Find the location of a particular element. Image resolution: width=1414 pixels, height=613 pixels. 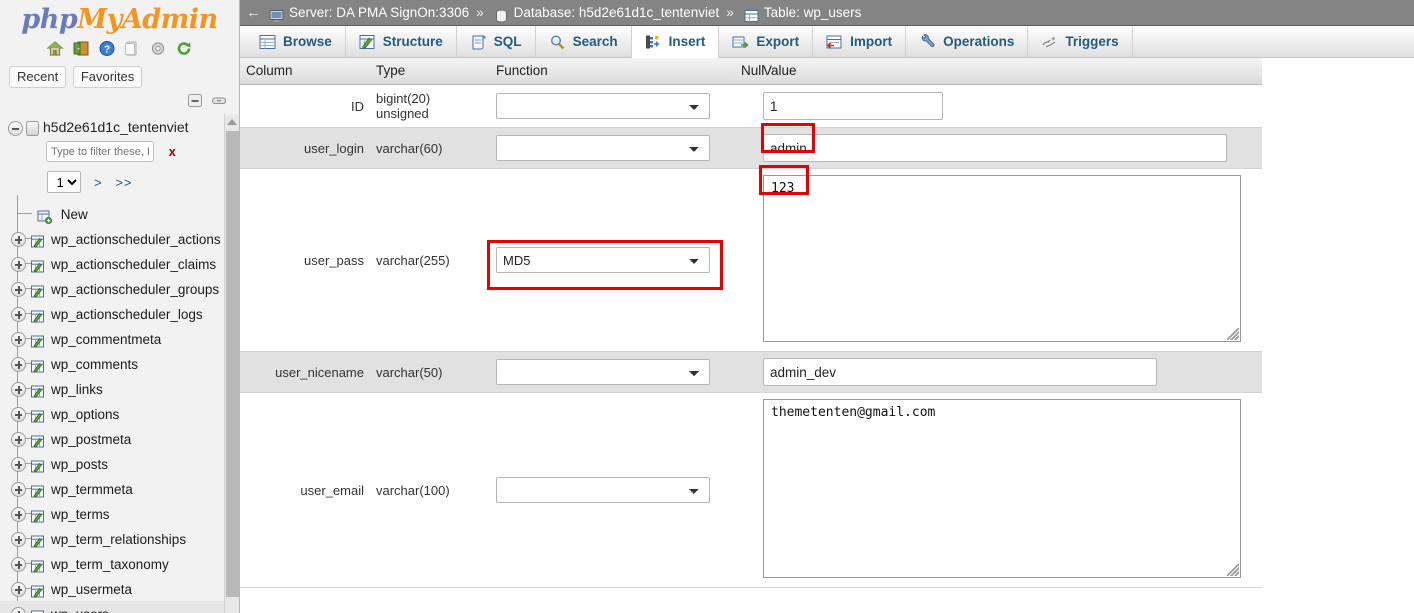

new-table-item: New is located at coordinates (113, 213).